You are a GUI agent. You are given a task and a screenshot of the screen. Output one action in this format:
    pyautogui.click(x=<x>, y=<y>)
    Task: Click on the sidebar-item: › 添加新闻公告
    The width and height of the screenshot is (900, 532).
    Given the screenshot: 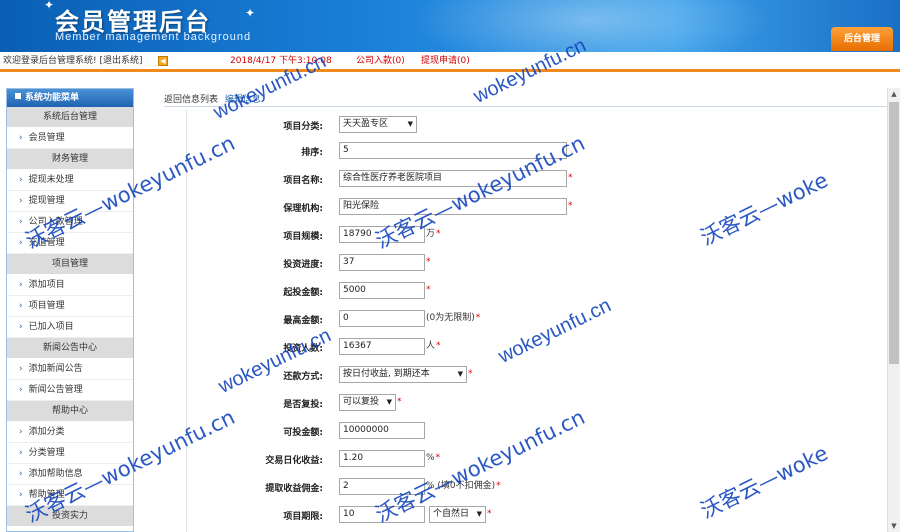 What is the action you would take?
    pyautogui.click(x=70, y=369)
    